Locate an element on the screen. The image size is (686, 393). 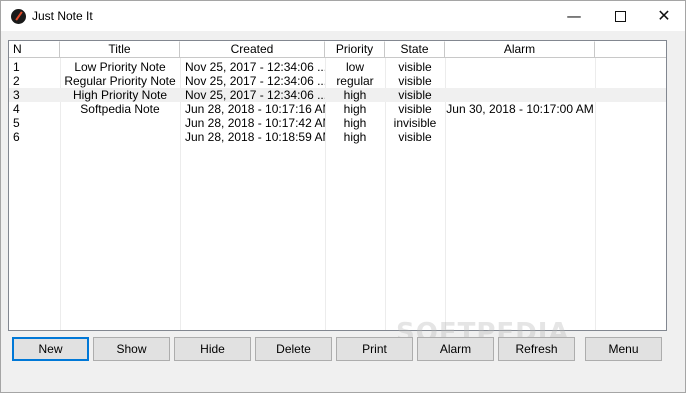
maximize-icon is located at coordinates (620, 16).